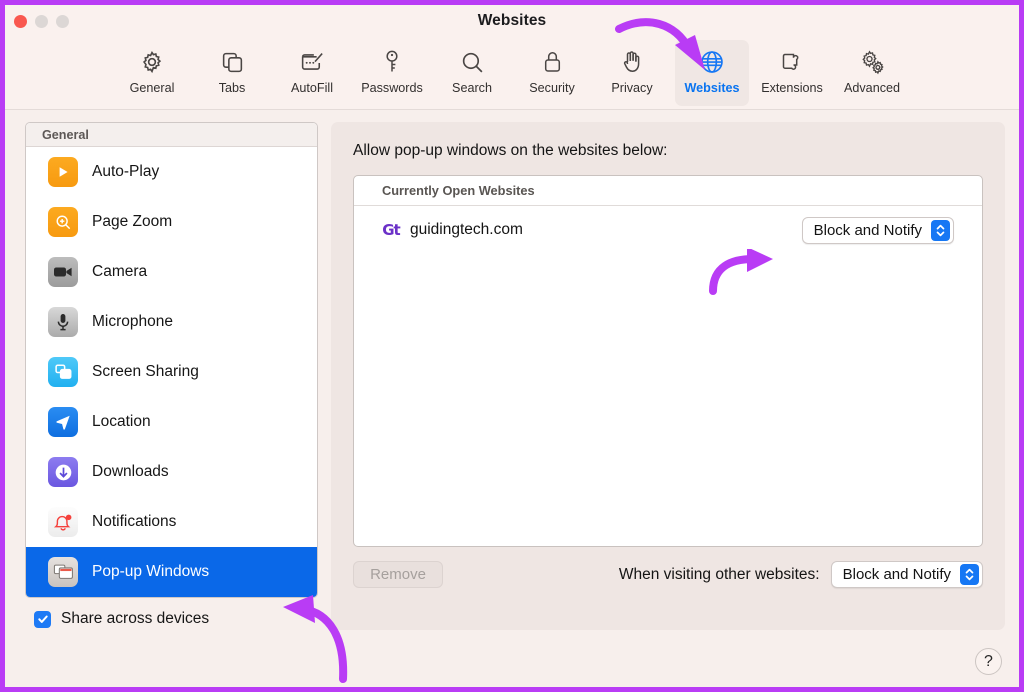  I want to click on toolbar-item-security: Security, so click(552, 73).